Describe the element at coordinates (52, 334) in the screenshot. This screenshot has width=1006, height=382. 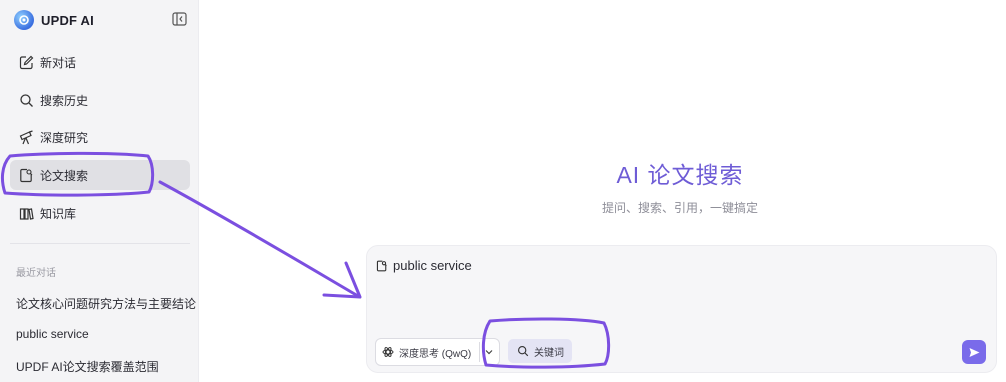
I see `recent-chat-item: public service` at that location.